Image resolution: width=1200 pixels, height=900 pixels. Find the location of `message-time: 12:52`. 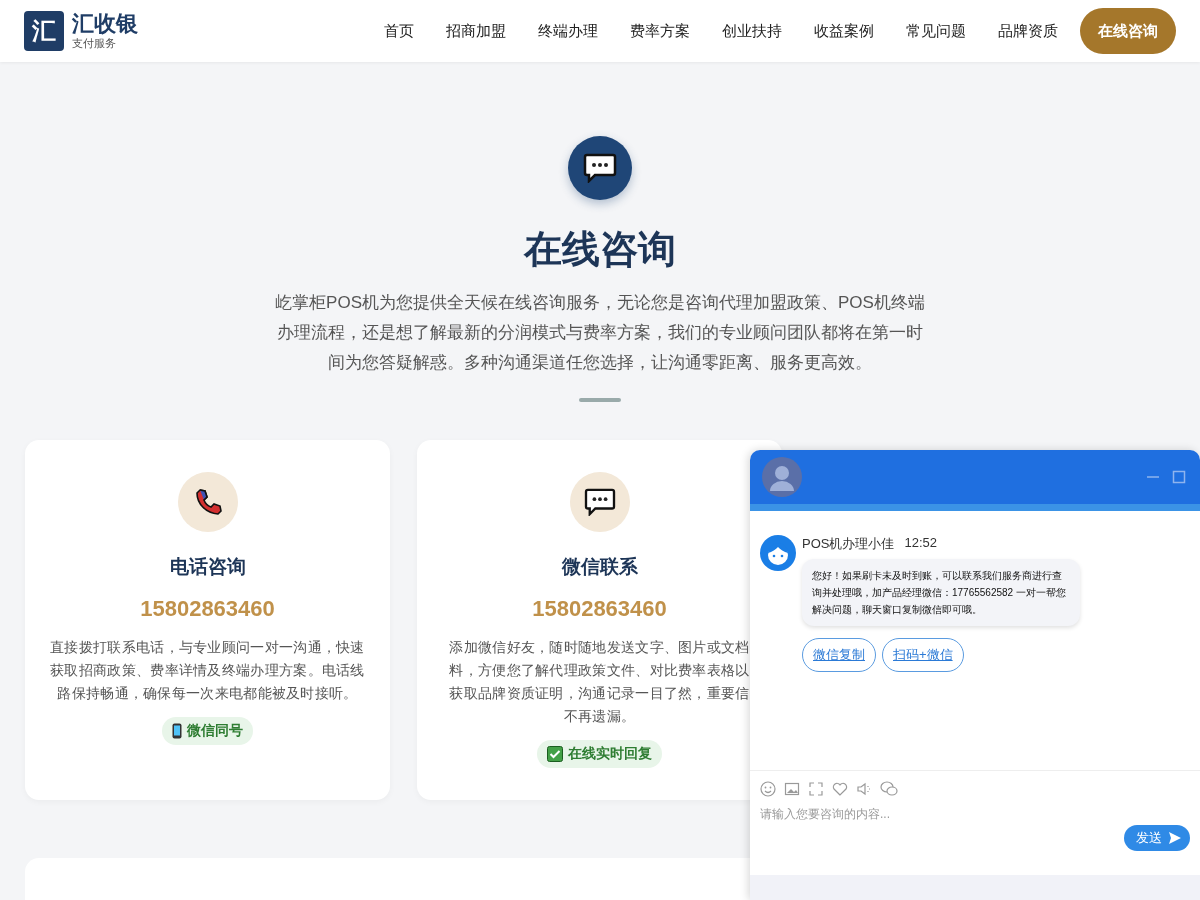

message-time: 12:52 is located at coordinates (920, 543).